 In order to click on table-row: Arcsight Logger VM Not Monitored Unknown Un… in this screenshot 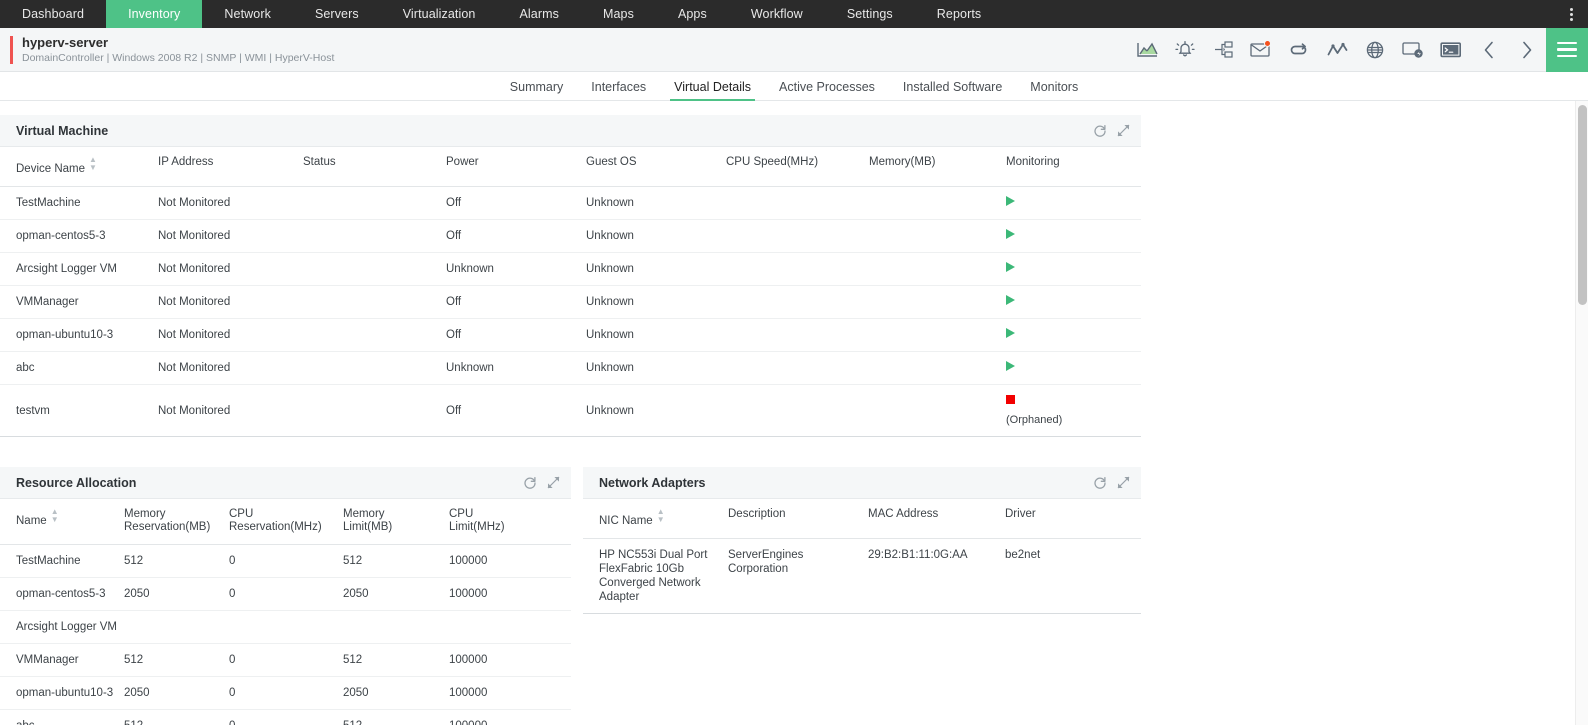, I will do `click(570, 269)`.